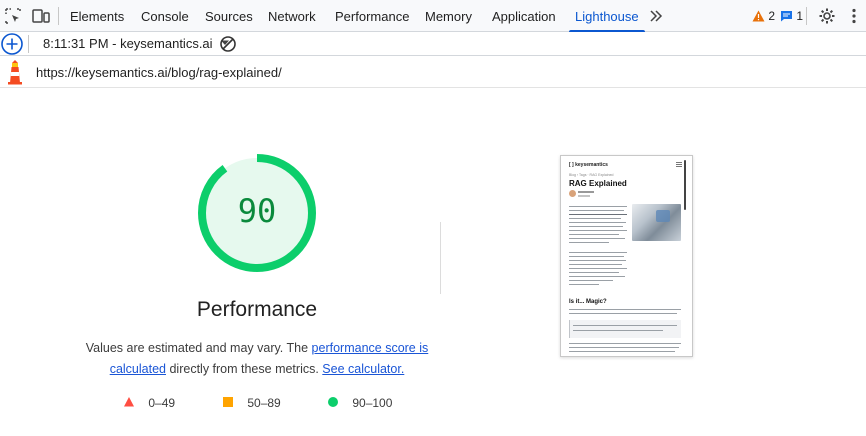 This screenshot has height=436, width=866. What do you see at coordinates (598, 183) in the screenshot?
I see `thumbnail-title: RAG Explained` at bounding box center [598, 183].